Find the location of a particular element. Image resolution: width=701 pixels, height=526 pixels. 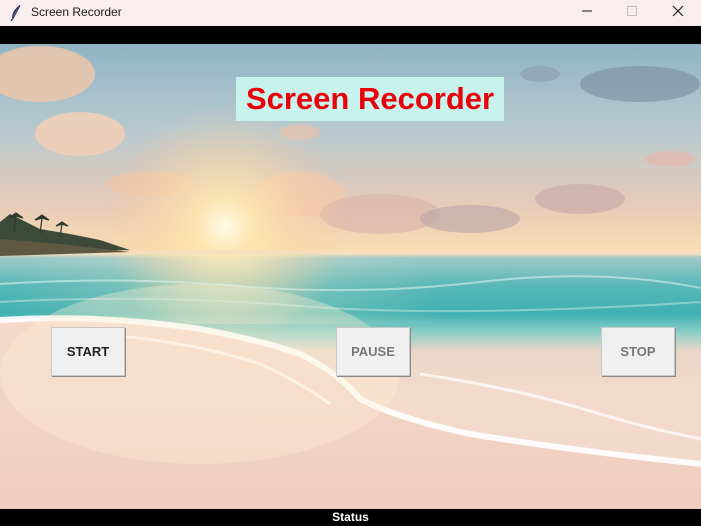

maximize-button is located at coordinates (632, 13).